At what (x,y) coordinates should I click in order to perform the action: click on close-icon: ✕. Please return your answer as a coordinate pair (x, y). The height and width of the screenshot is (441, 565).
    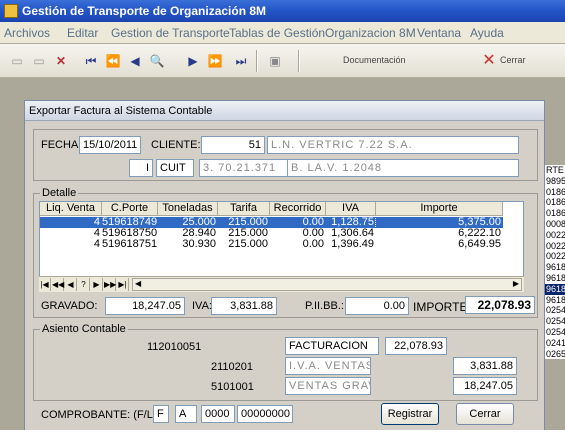
    Looking at the image, I should click on (489, 61).